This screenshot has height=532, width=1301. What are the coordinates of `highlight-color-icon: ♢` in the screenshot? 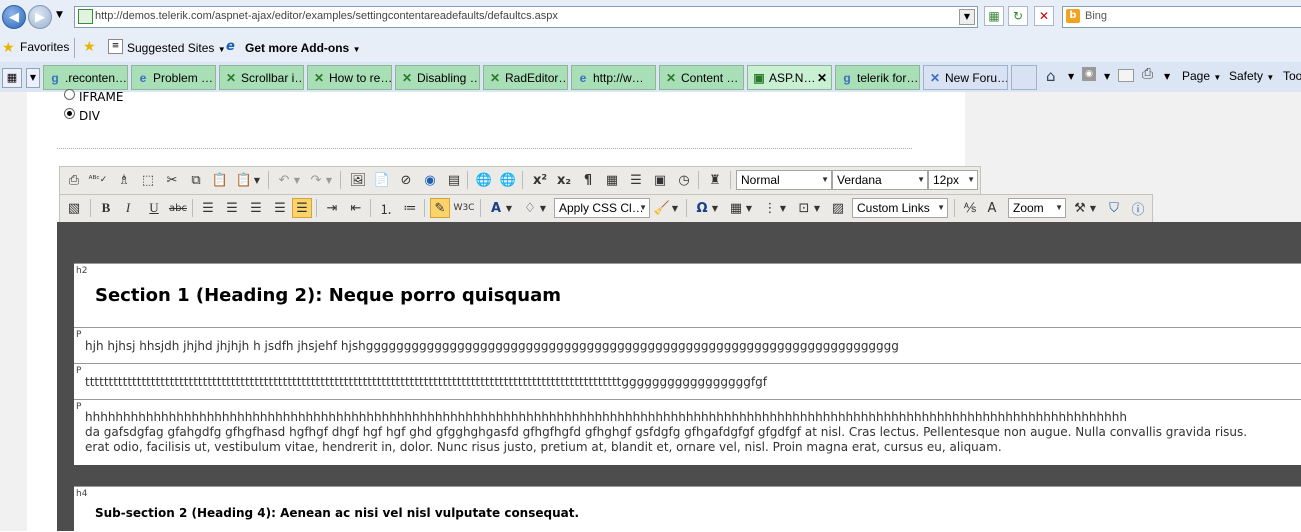 It's located at (530, 208).